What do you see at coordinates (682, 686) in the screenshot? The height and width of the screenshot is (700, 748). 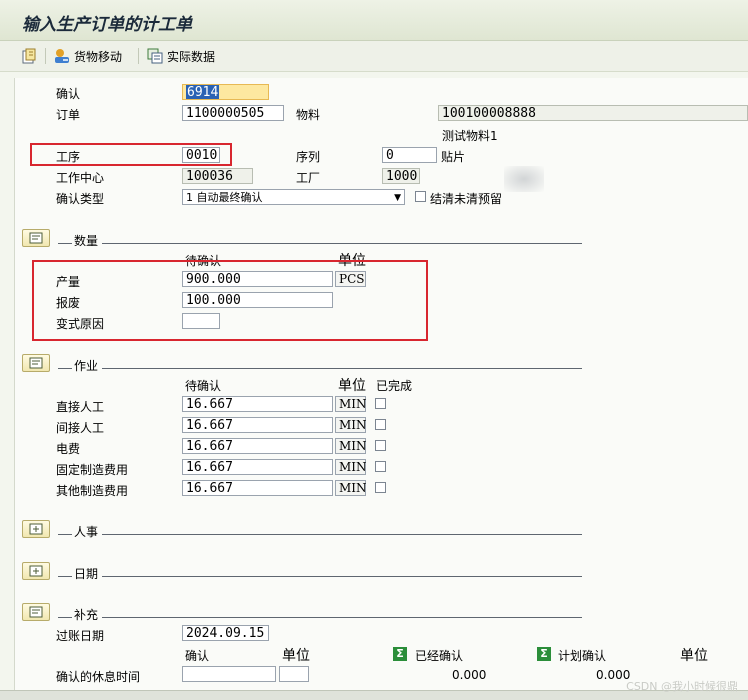 I see `watermark: CSDN @我小时候很鼎` at bounding box center [682, 686].